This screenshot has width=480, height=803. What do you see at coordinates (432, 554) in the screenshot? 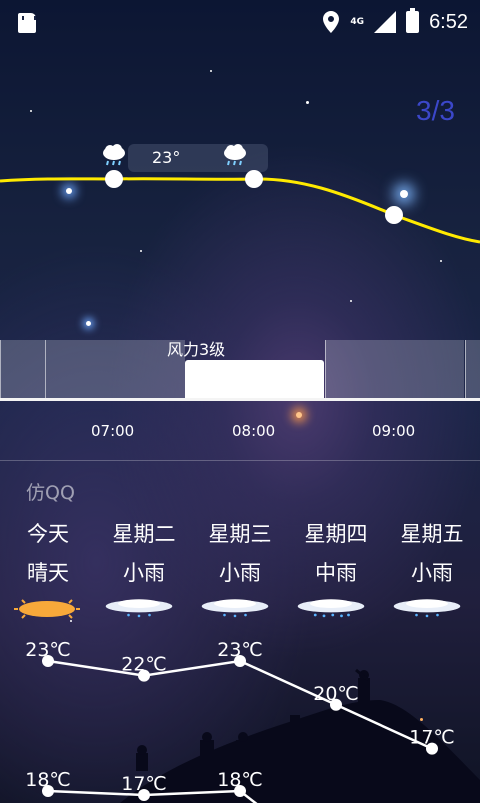
I see `forecast-day: 星期五 小雨` at bounding box center [432, 554].